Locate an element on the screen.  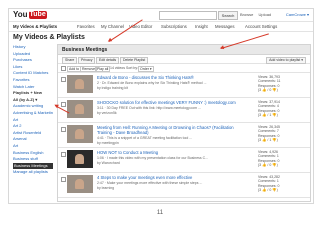
sidebar-manage-playlists: Manage all playlists is located at coordinates (33, 172).